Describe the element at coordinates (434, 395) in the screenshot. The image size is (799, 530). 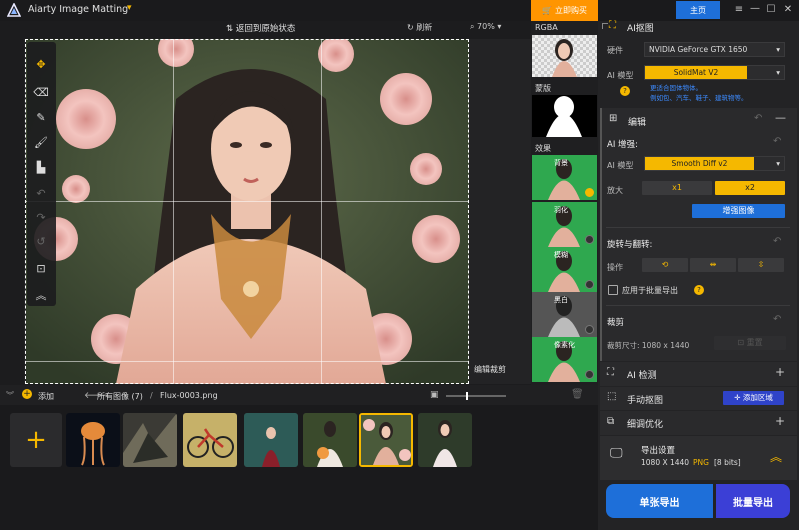
I see `image-size-icon: ▣` at that location.